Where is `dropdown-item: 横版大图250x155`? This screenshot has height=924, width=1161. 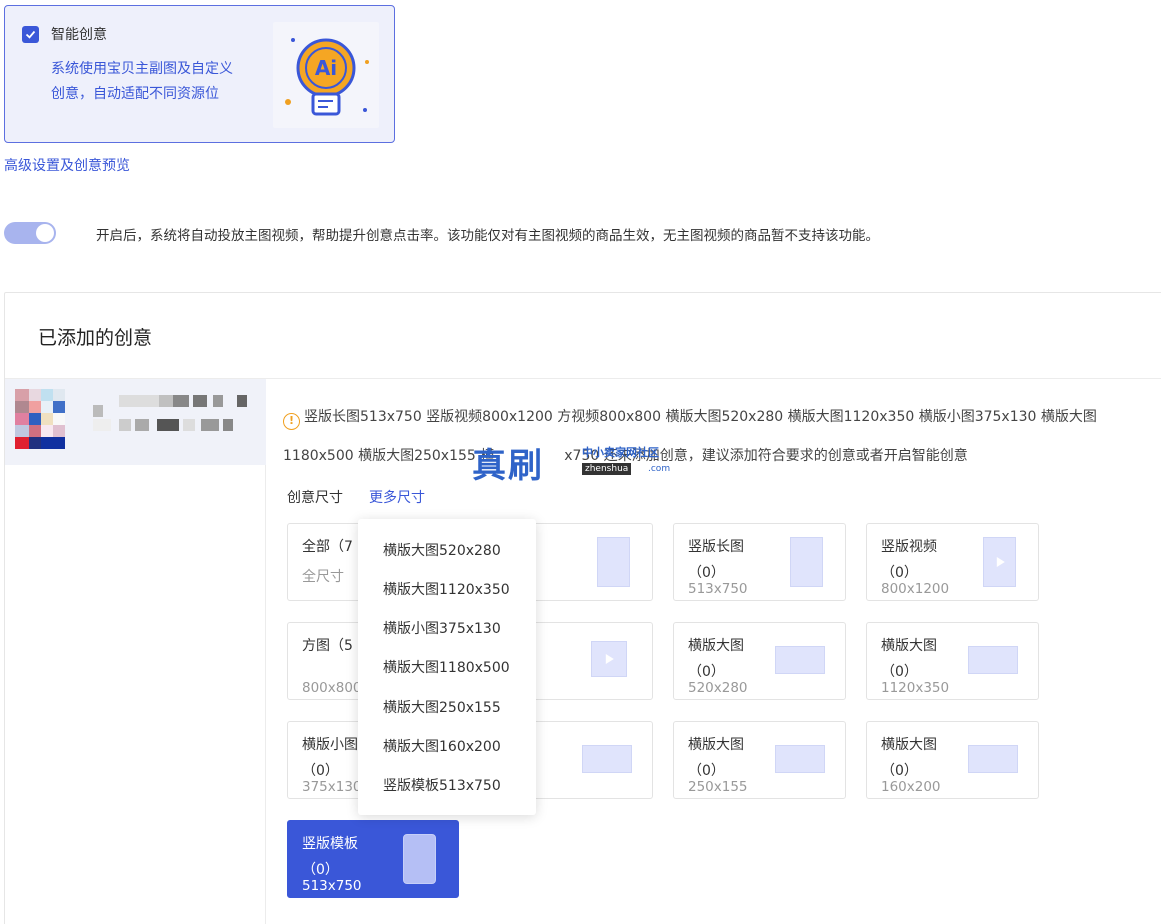
dropdown-item: 横版大图250x155 is located at coordinates (442, 707).